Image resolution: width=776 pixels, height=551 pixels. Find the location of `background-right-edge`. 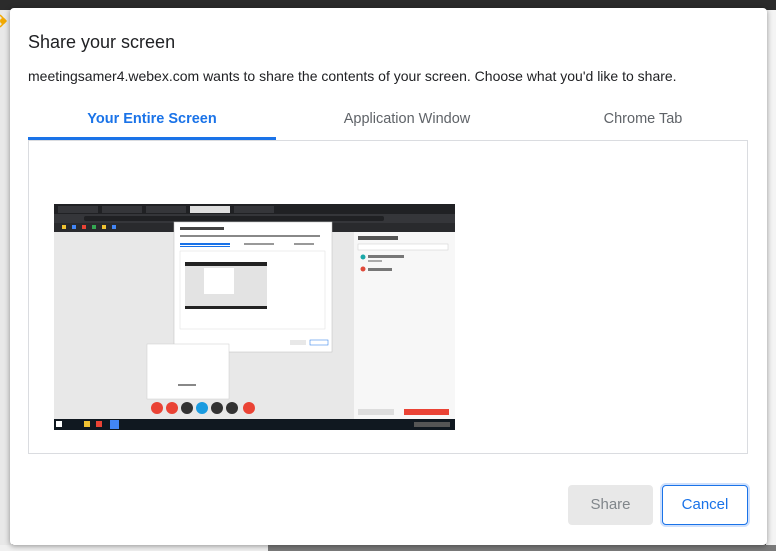

background-right-edge is located at coordinates (771, 280).